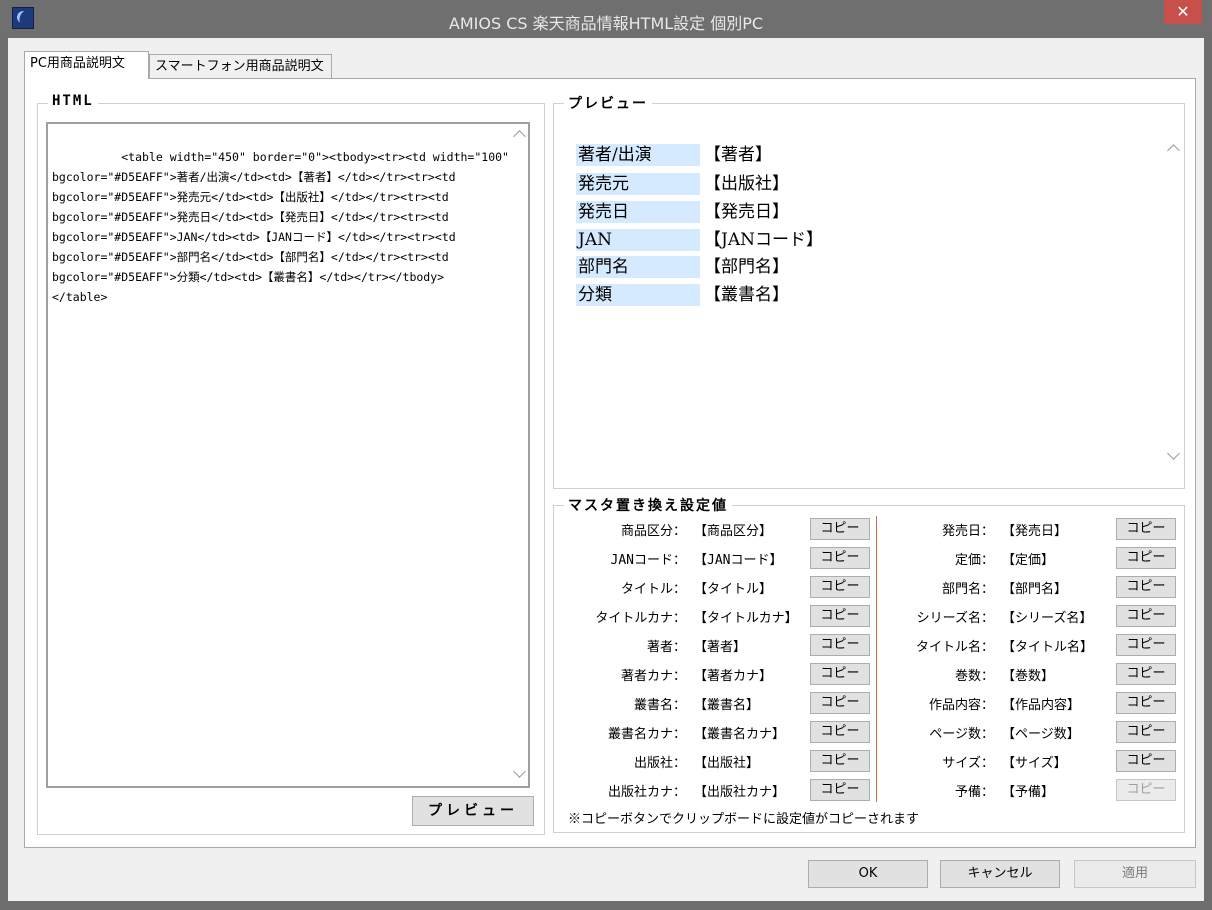 The image size is (1212, 910). What do you see at coordinates (961, 734) in the screenshot?
I see `master-label-page-count: ページ数：` at bounding box center [961, 734].